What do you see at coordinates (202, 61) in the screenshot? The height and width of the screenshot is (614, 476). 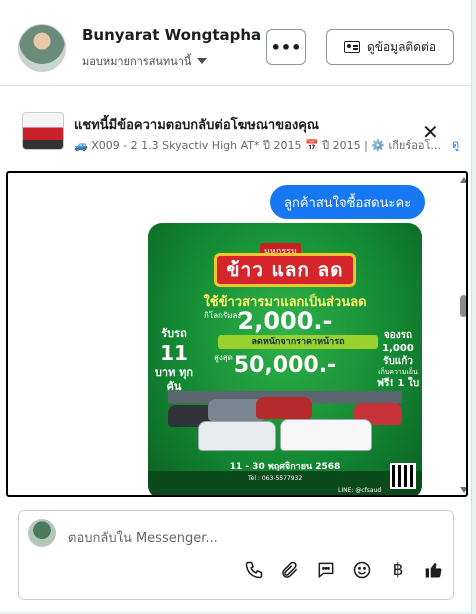 I see `chevron-down-icon` at bounding box center [202, 61].